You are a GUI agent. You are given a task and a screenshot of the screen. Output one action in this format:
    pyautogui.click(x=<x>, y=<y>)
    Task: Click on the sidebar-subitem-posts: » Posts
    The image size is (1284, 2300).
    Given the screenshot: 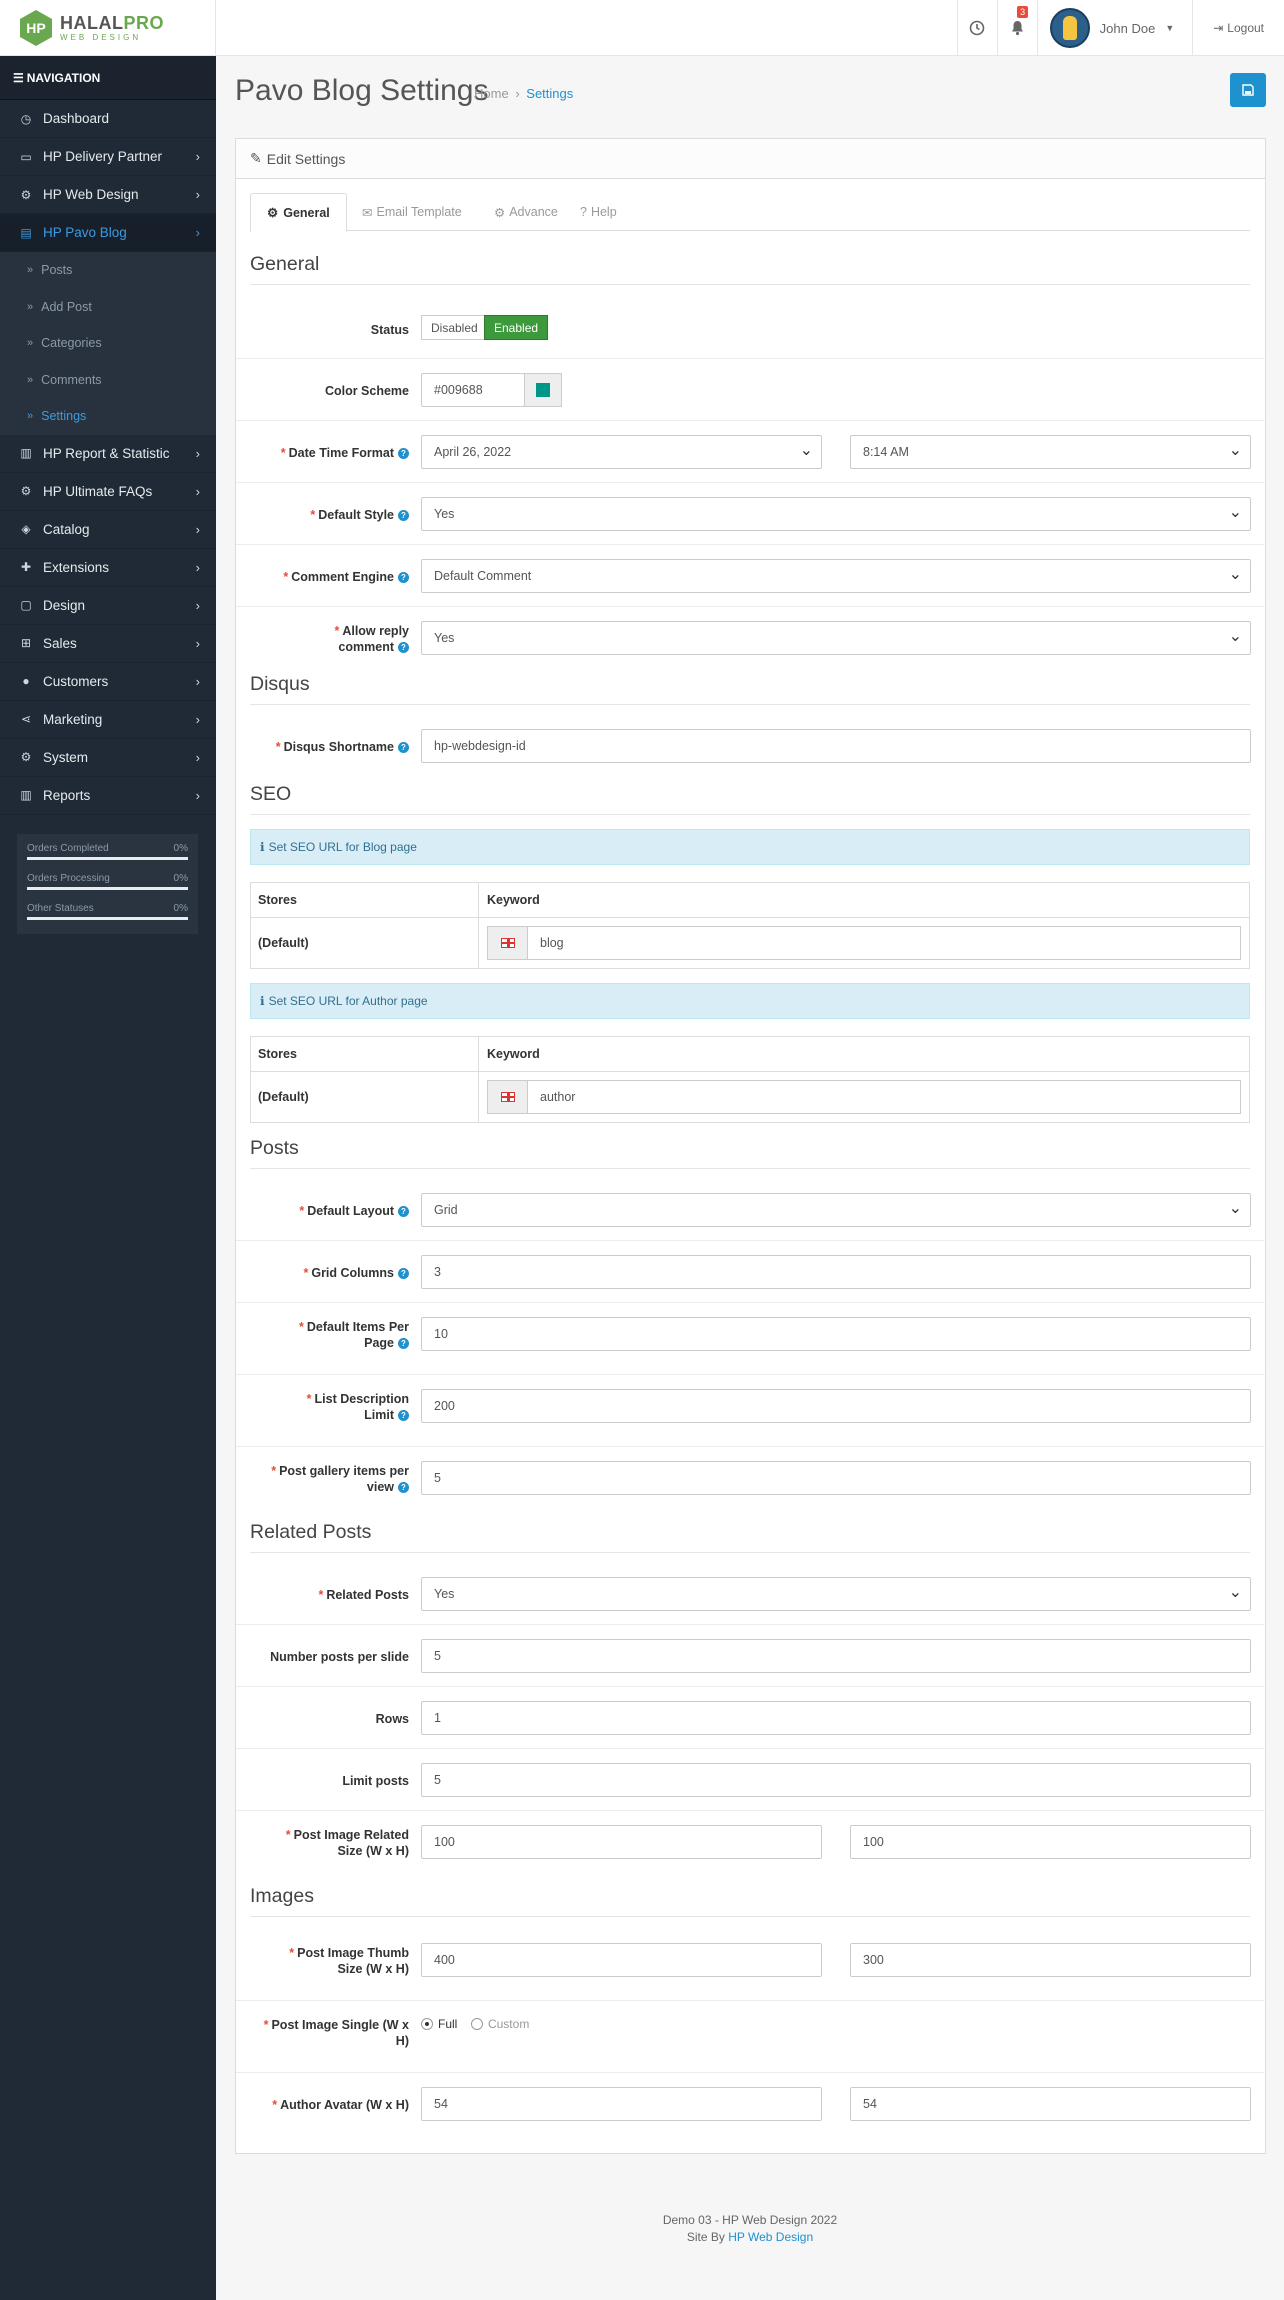 What is the action you would take?
    pyautogui.click(x=108, y=270)
    